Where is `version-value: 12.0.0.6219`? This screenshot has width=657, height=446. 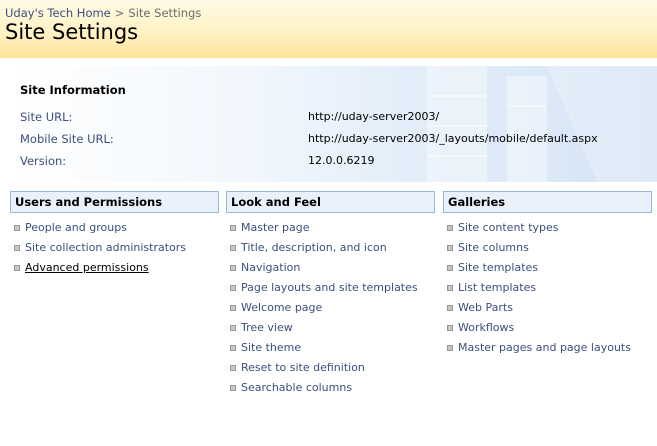
version-value: 12.0.0.6219 is located at coordinates (341, 160).